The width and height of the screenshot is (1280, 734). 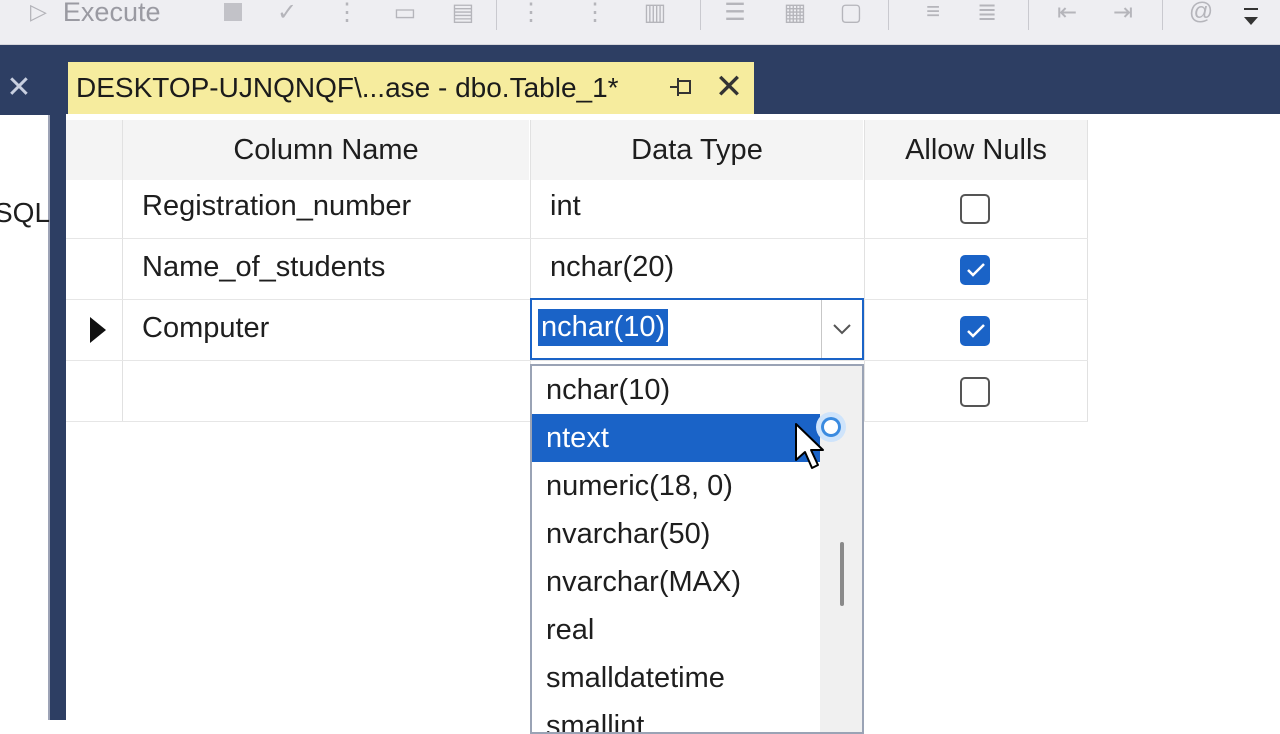 What do you see at coordinates (851, 14) in the screenshot?
I see `specify-values-icon: ▢` at bounding box center [851, 14].